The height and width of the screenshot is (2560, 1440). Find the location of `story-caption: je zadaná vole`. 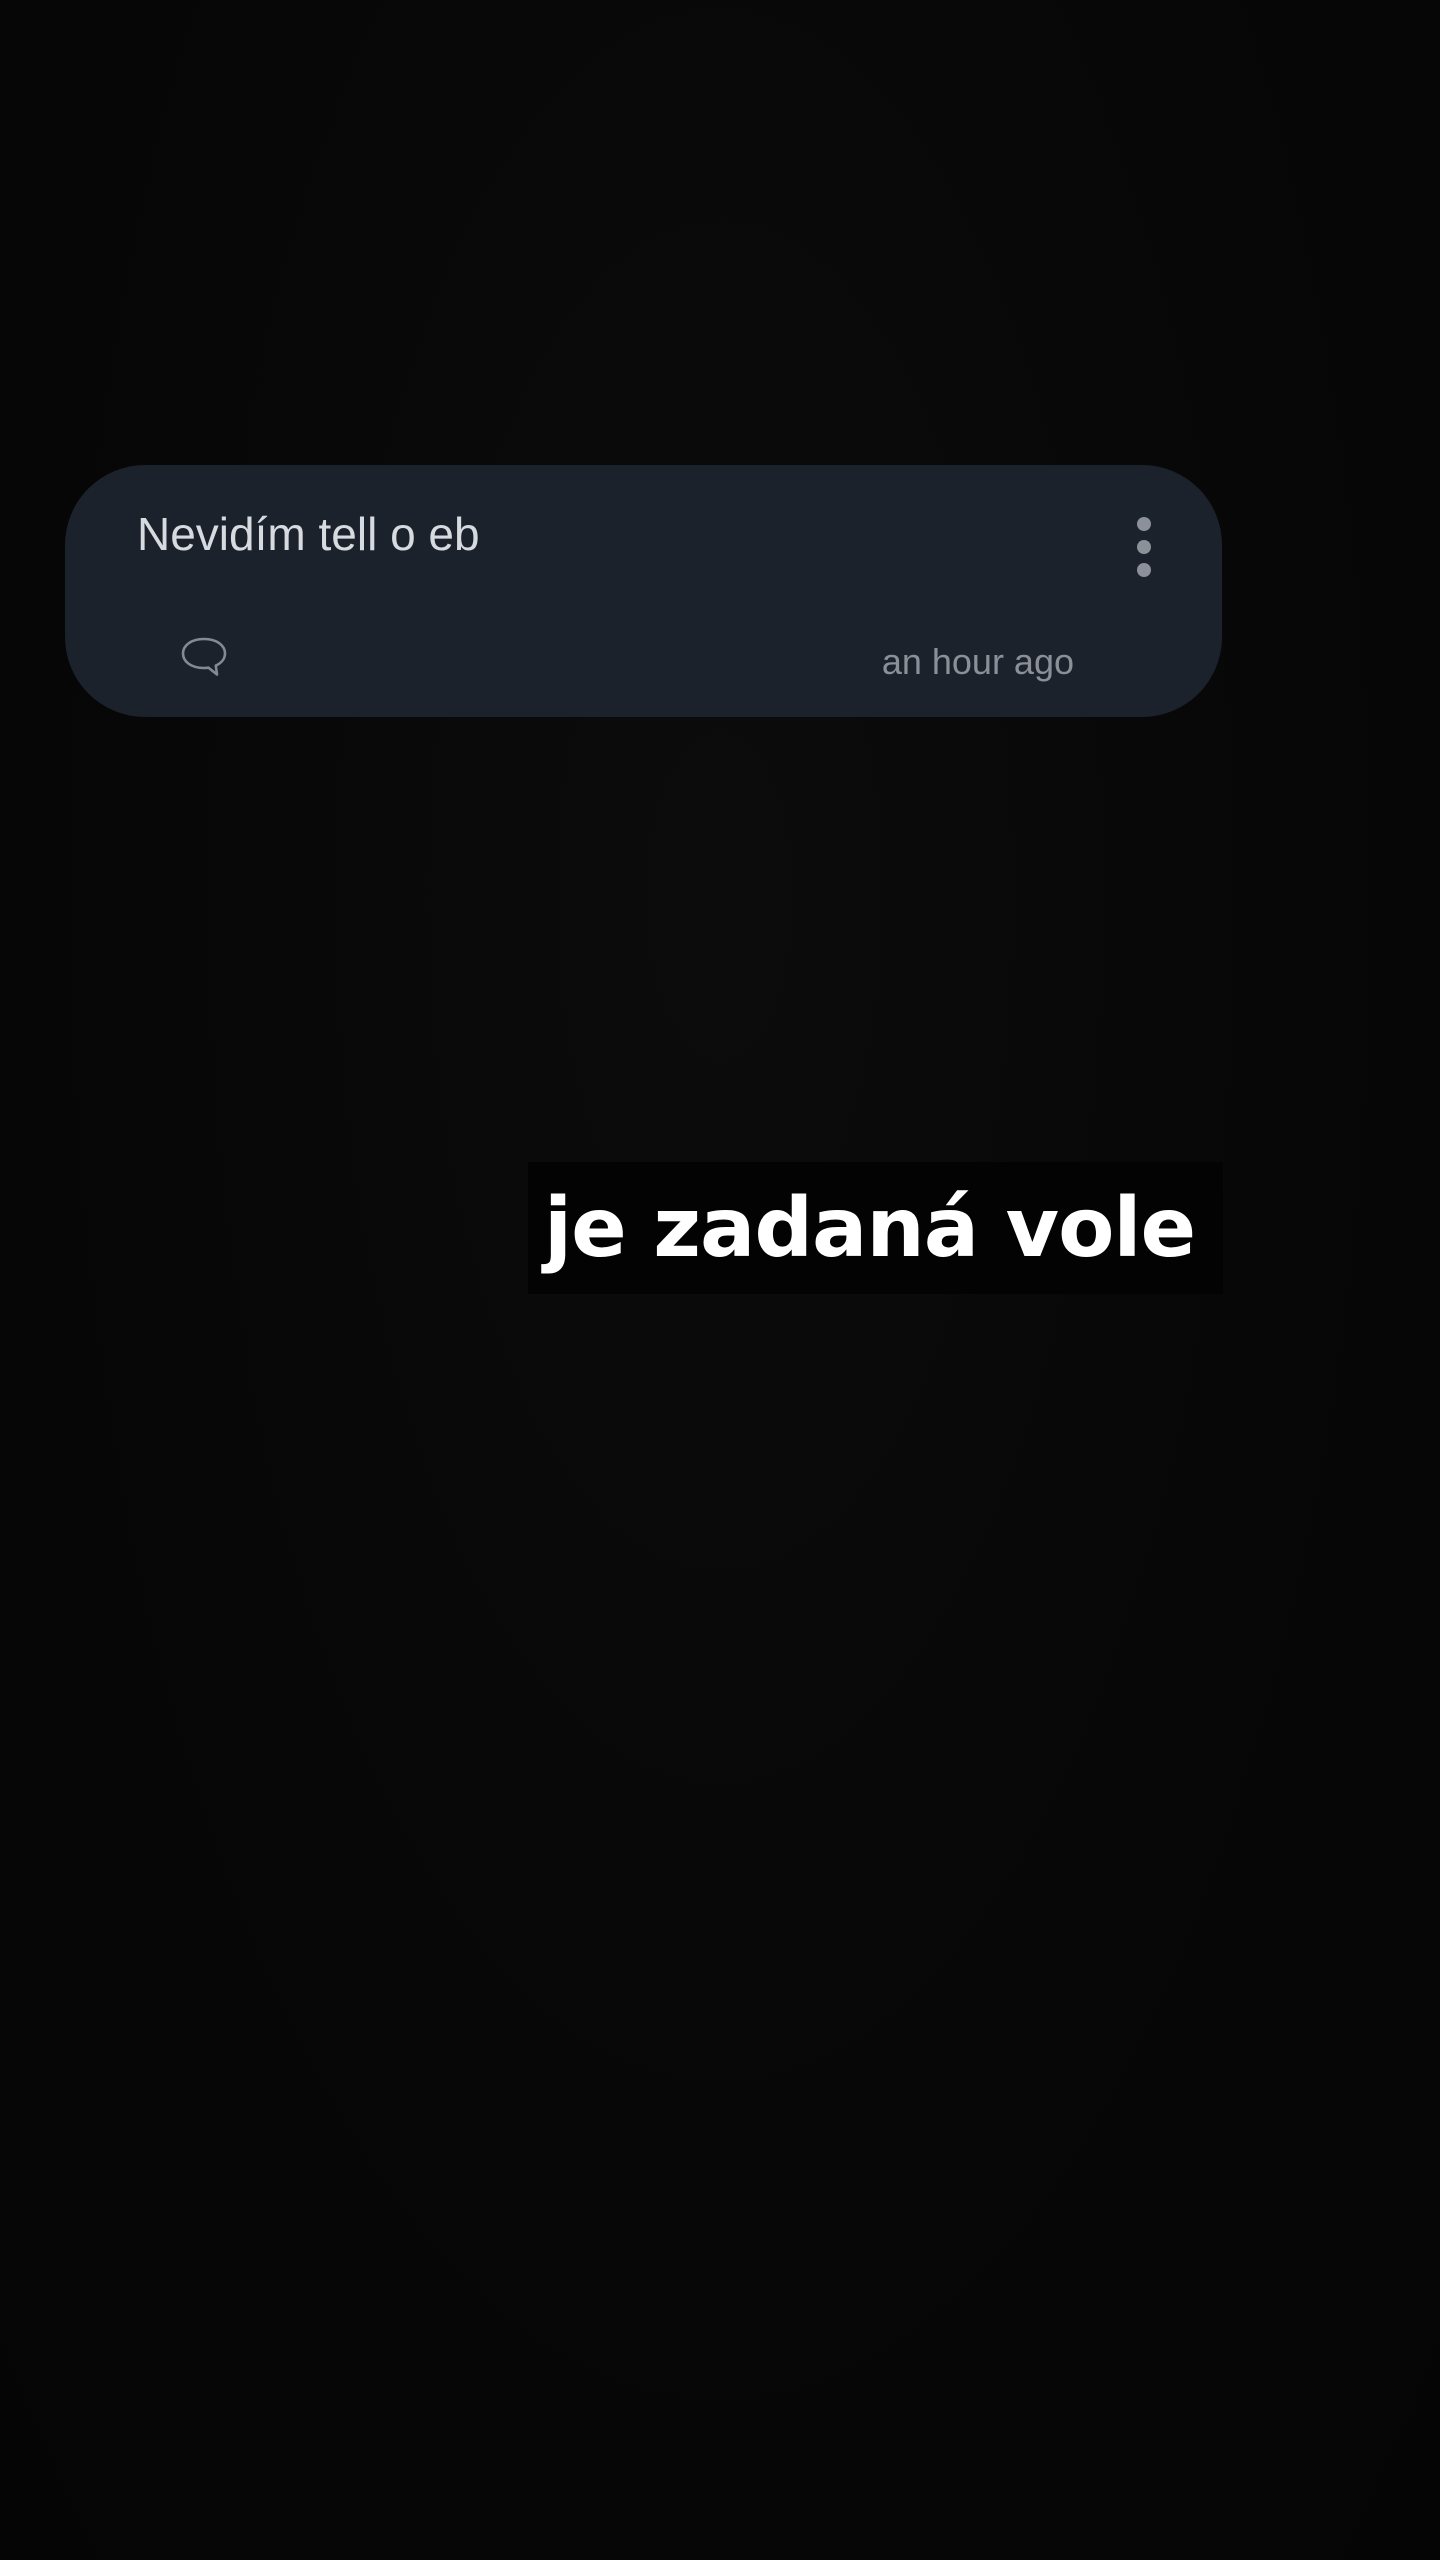

story-caption: je zadaná vole is located at coordinates (876, 1228).